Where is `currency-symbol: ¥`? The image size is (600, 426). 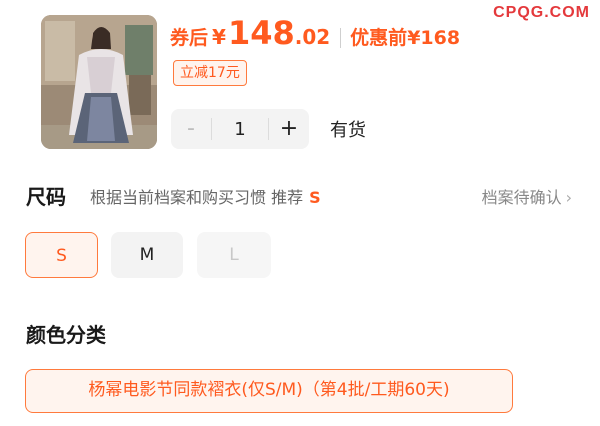
currency-symbol: ¥ is located at coordinates (219, 37).